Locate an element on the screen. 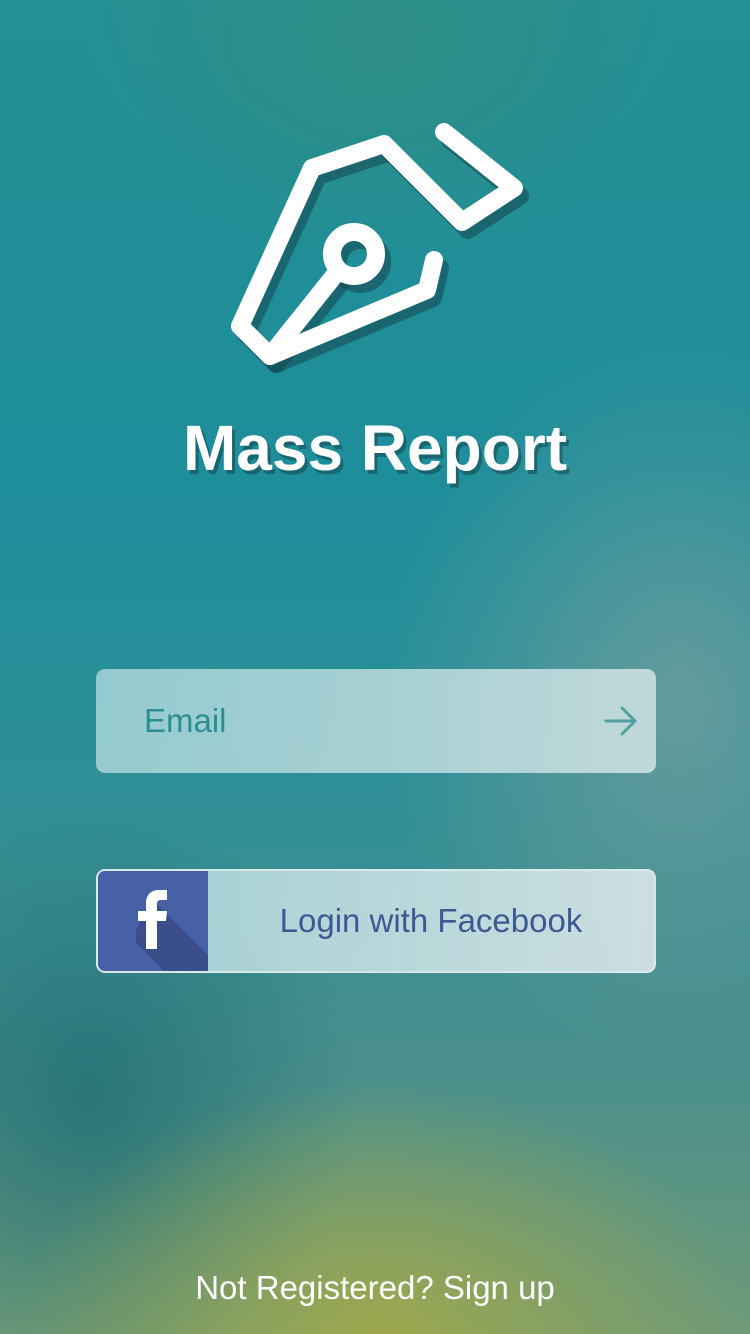 The image size is (750, 1334). email-placeholder: Email is located at coordinates (185, 720).